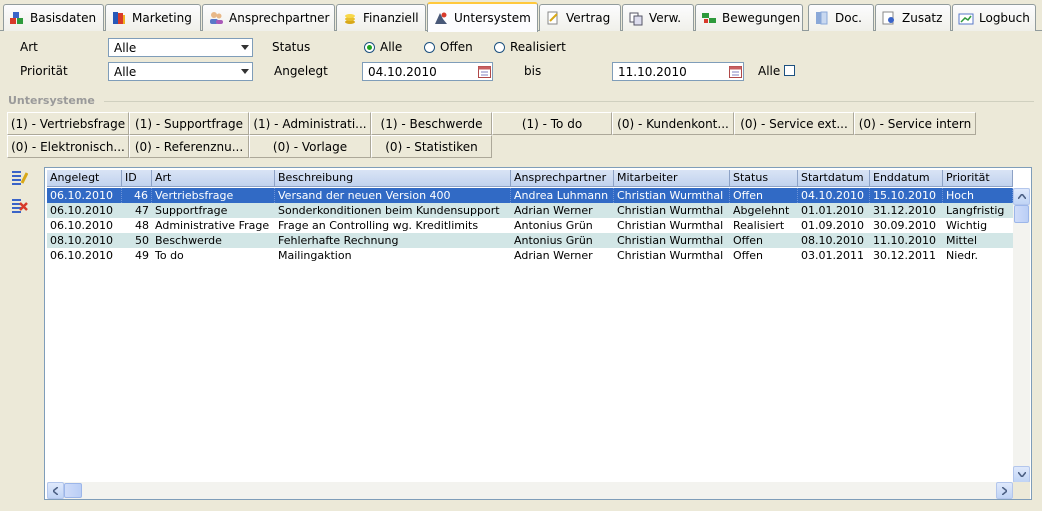  I want to click on column-header-id: ID, so click(137, 178).